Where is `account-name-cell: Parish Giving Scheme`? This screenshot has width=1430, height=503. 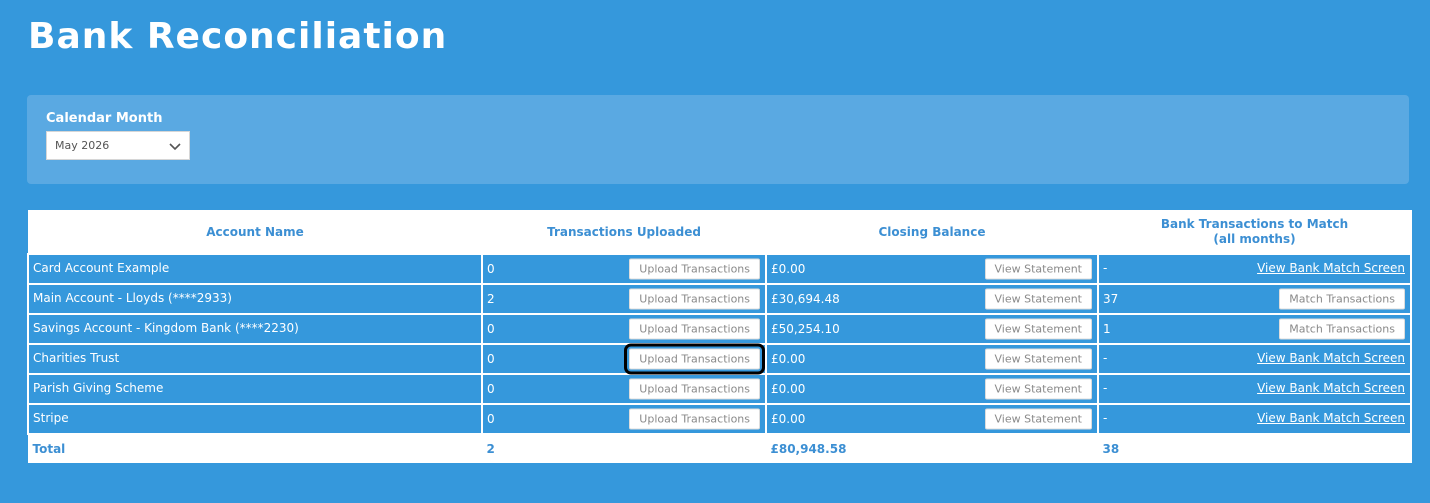
account-name-cell: Parish Giving Scheme is located at coordinates (255, 389).